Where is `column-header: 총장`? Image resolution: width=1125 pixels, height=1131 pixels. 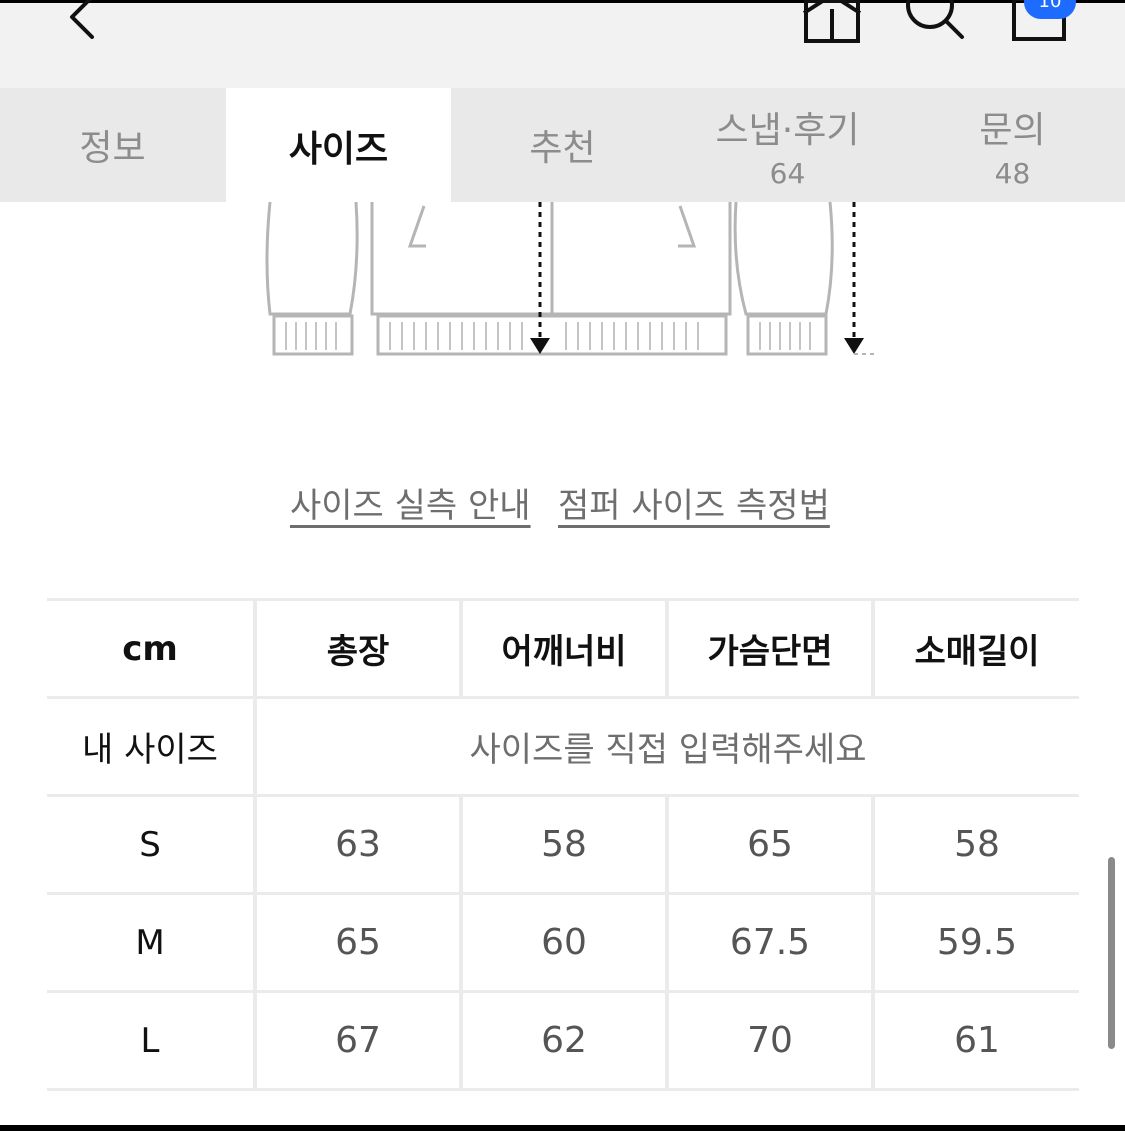
column-header: 총장 is located at coordinates (359, 648).